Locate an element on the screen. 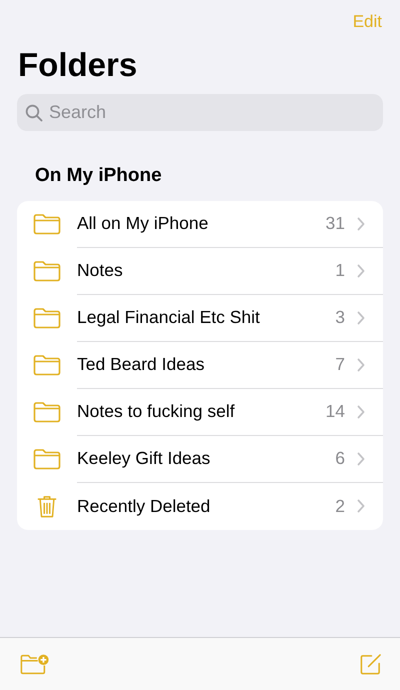 Image resolution: width=400 pixels, height=690 pixels. folder-name: Ted Beard Ideas is located at coordinates (141, 365).